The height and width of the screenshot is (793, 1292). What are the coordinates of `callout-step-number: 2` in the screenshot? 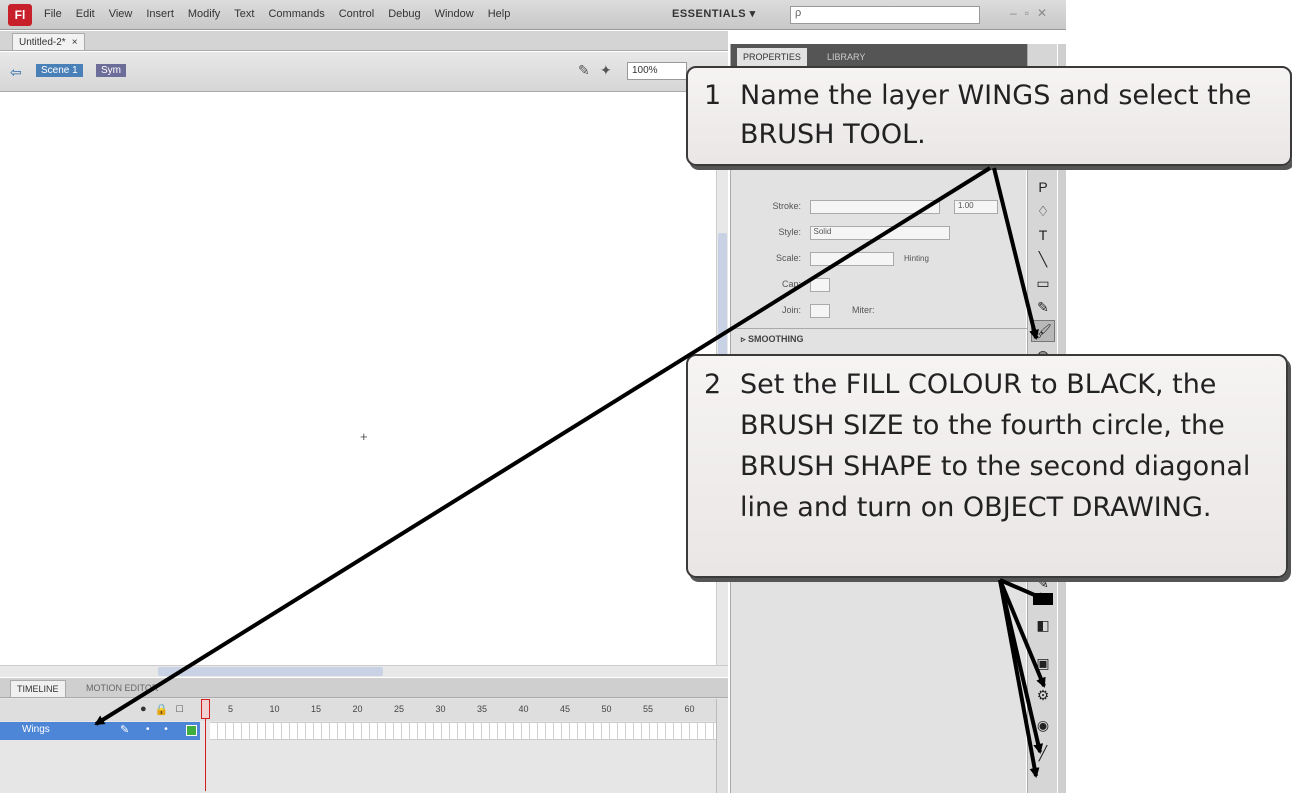 It's located at (713, 384).